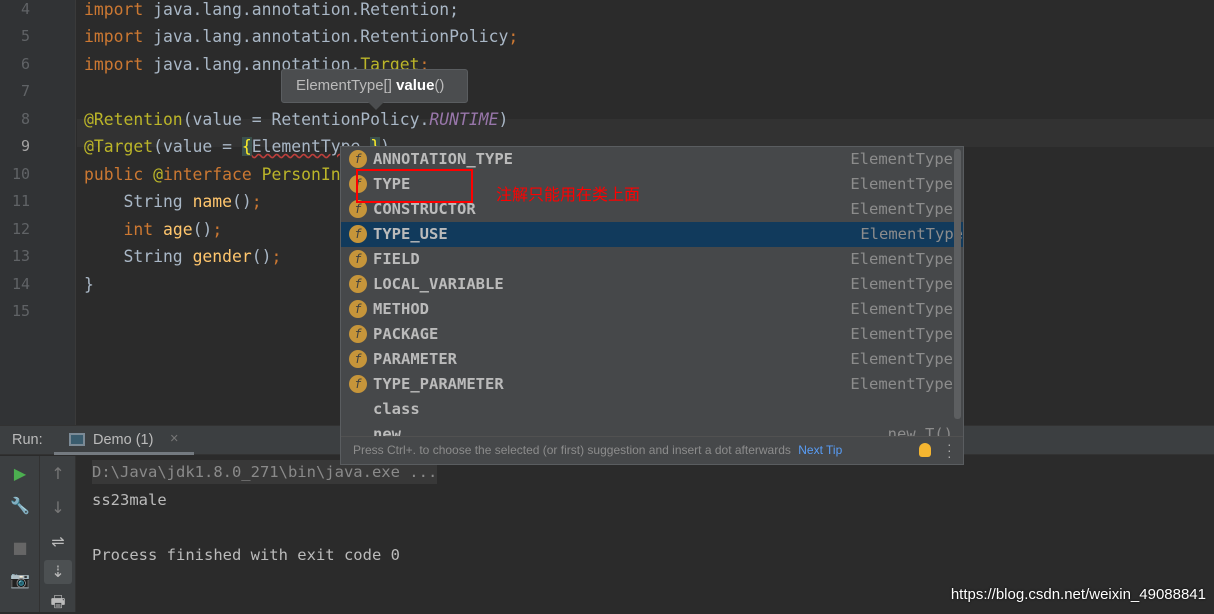 Image resolution: width=1214 pixels, height=614 pixels. Describe the element at coordinates (344, 85) in the screenshot. I see `hint-type: ElementType[]` at that location.